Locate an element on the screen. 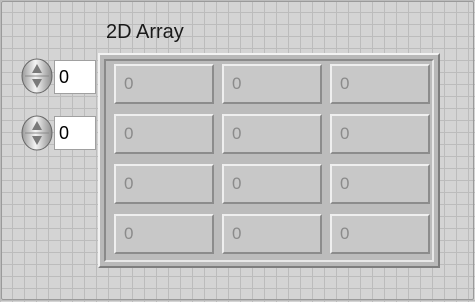 This screenshot has height=302, width=475. column-index-value: 0 is located at coordinates (64, 133).